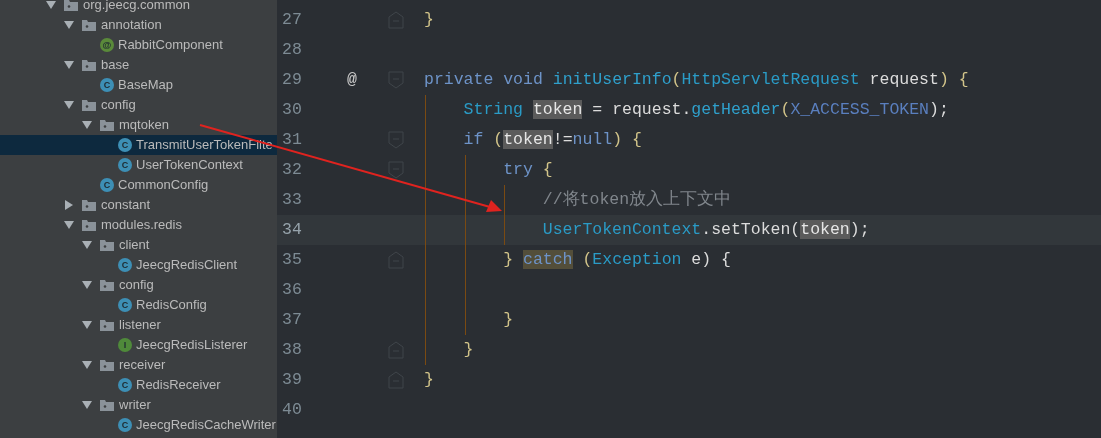 The width and height of the screenshot is (1101, 438). I want to click on override-marker: @, so click(352, 79).